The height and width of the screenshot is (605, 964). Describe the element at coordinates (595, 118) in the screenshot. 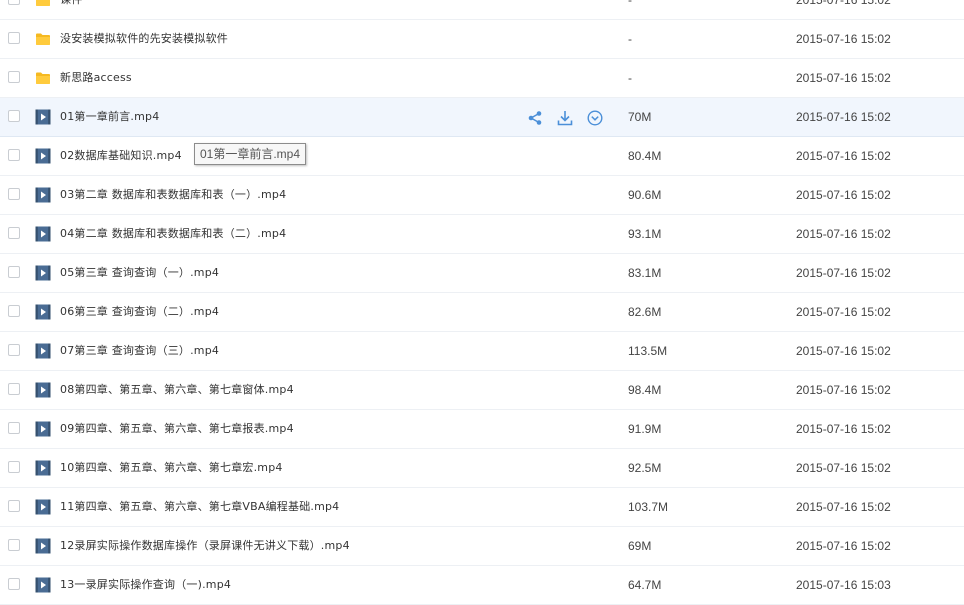

I see `more-dropdown-icon` at that location.